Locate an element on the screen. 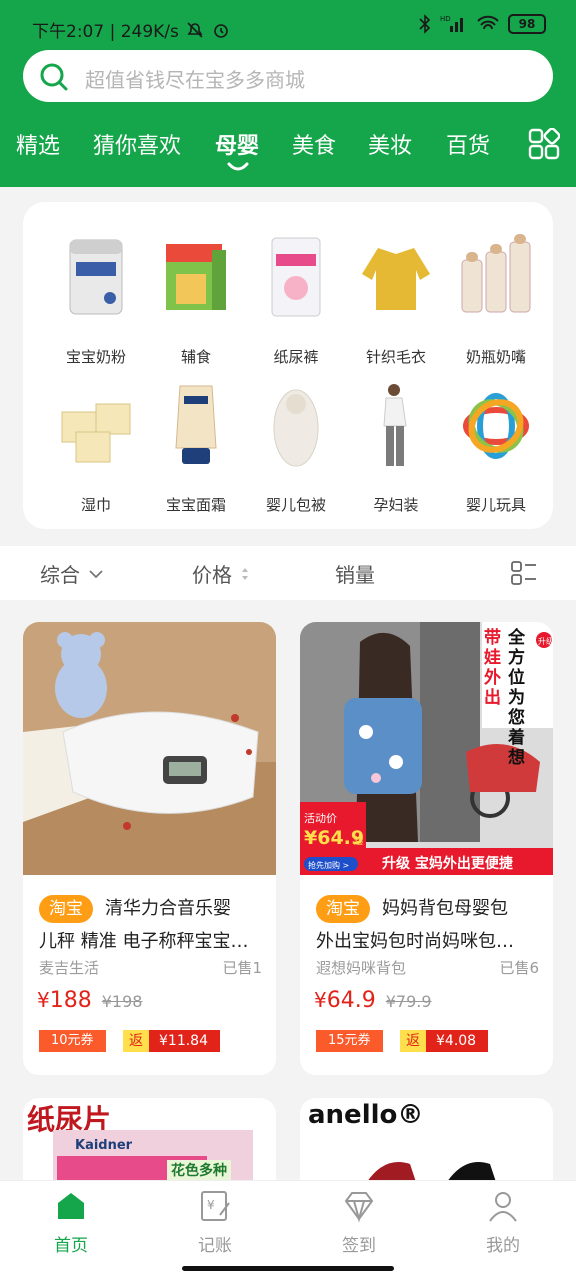  category-baby-food: 辅食 is located at coordinates (196, 300).